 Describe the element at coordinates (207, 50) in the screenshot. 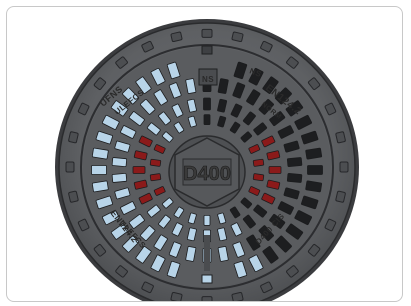

I see `top-small-square` at that location.